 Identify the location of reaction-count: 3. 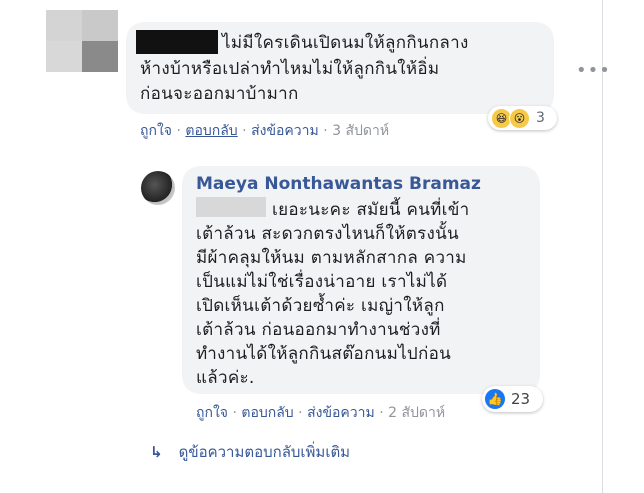
(540, 118).